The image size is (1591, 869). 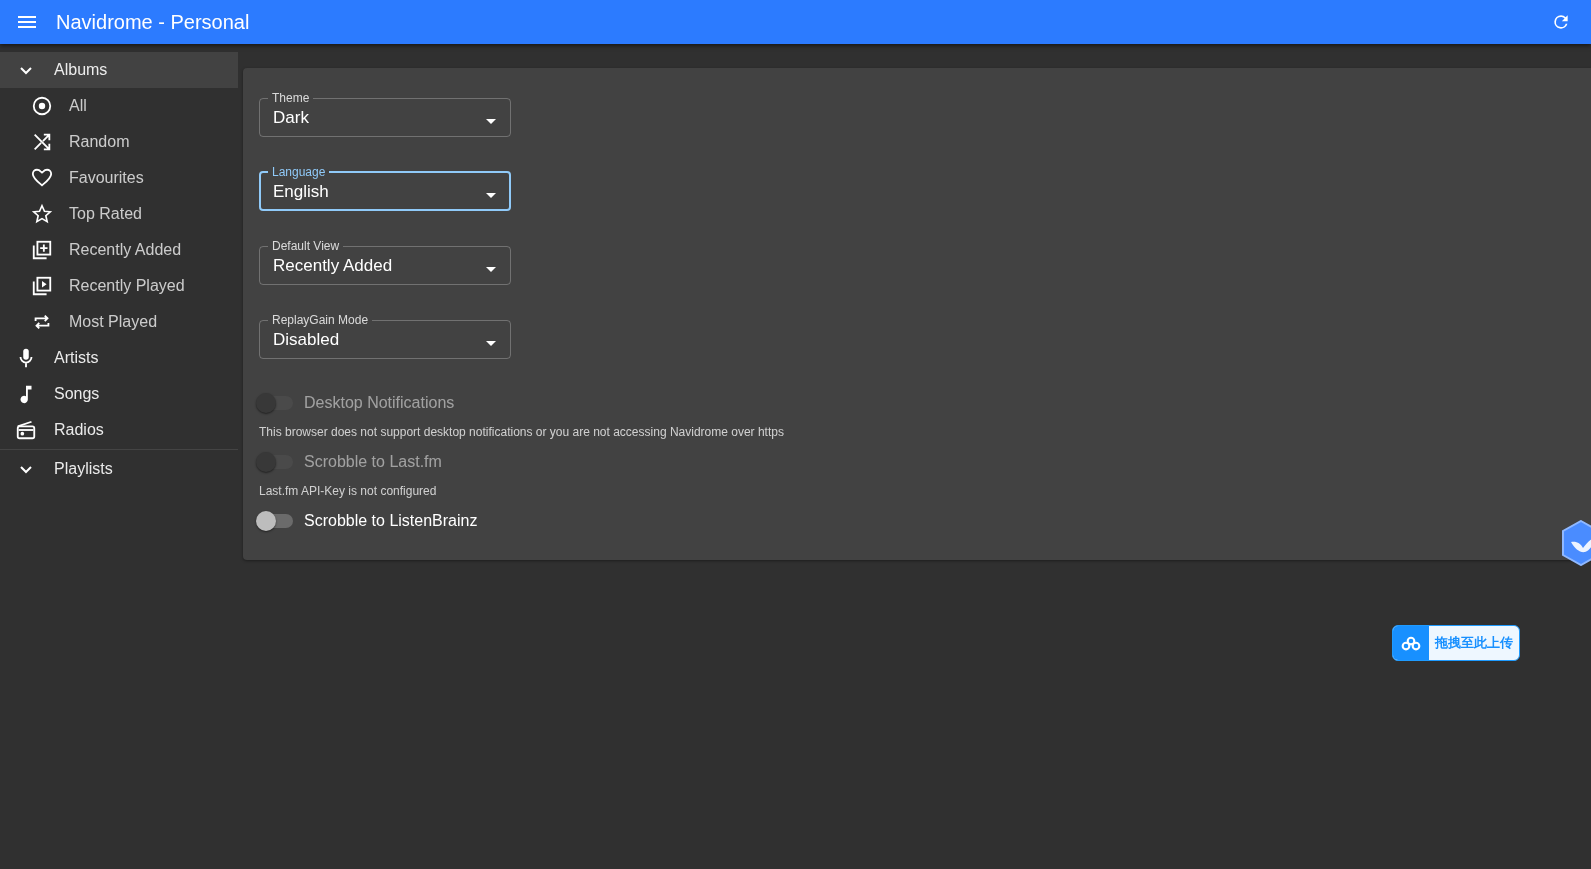 I want to click on field-value: Disabled, so click(x=307, y=339).